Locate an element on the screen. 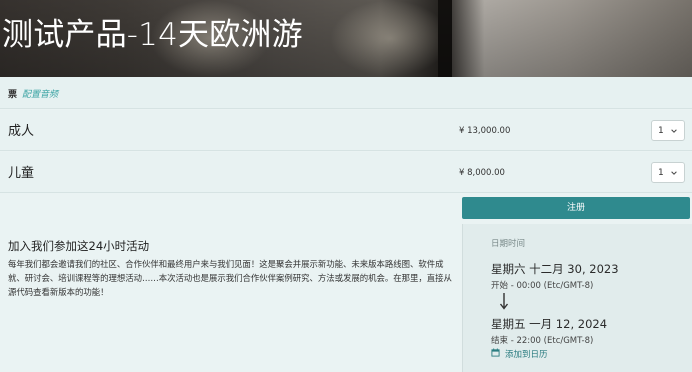  tickets-header: 票 配置音频 is located at coordinates (346, 93).